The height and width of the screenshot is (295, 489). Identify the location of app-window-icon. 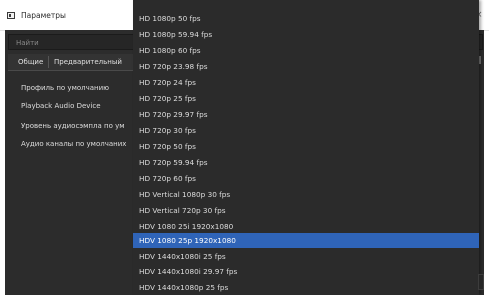
(11, 15).